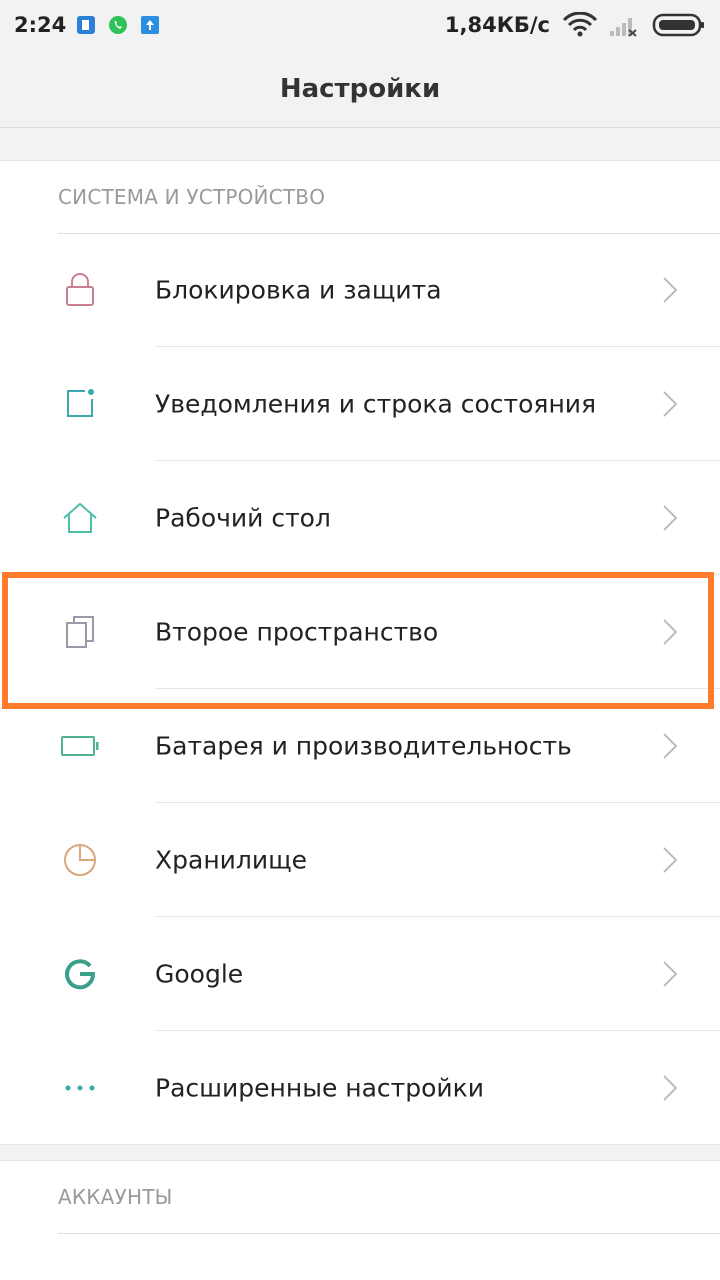  I want to click on settings-item-label: Расширенные настройки, so click(320, 1088).